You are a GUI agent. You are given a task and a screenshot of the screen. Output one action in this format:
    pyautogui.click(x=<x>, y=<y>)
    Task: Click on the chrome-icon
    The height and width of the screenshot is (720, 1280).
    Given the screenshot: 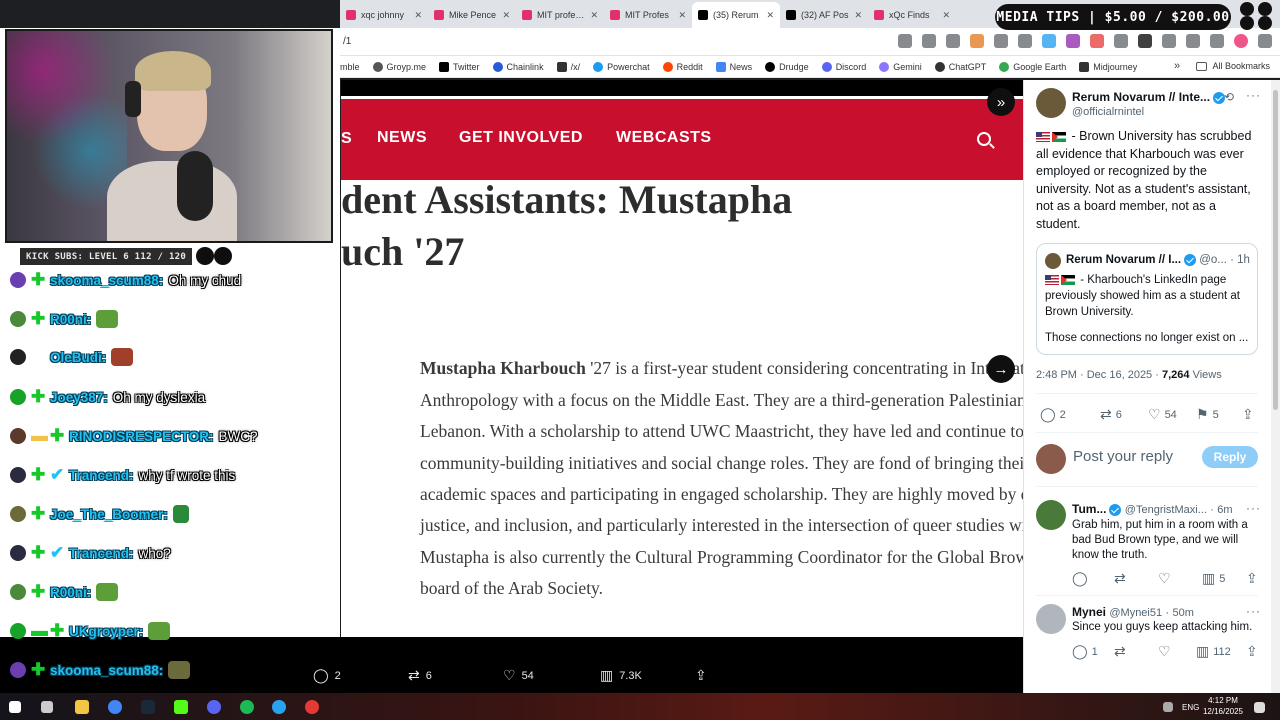 What is the action you would take?
    pyautogui.click(x=115, y=707)
    